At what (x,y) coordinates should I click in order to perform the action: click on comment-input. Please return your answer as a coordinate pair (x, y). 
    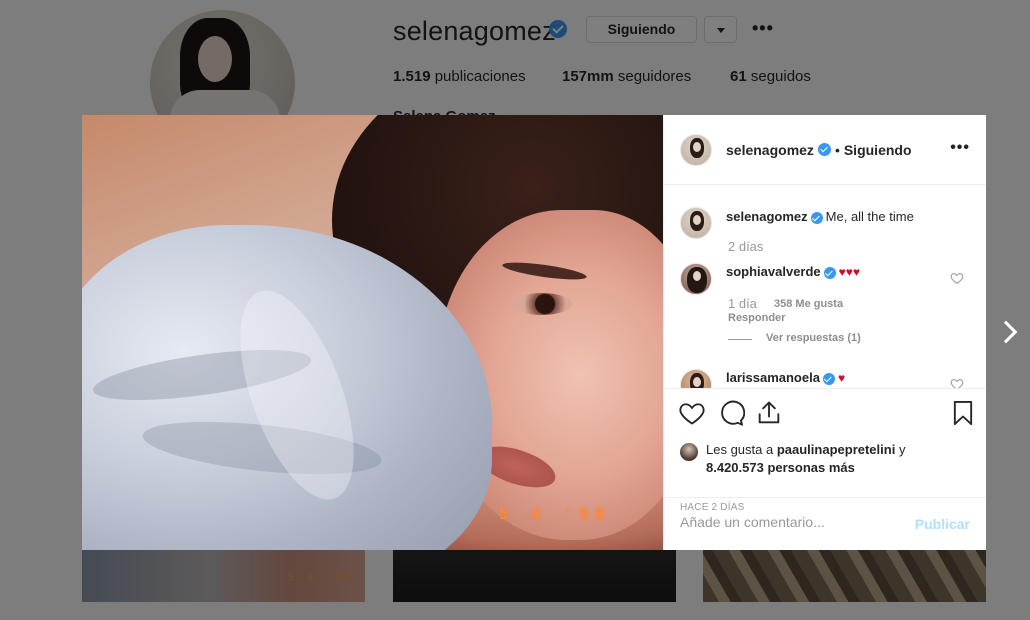
    Looking at the image, I should click on (790, 522).